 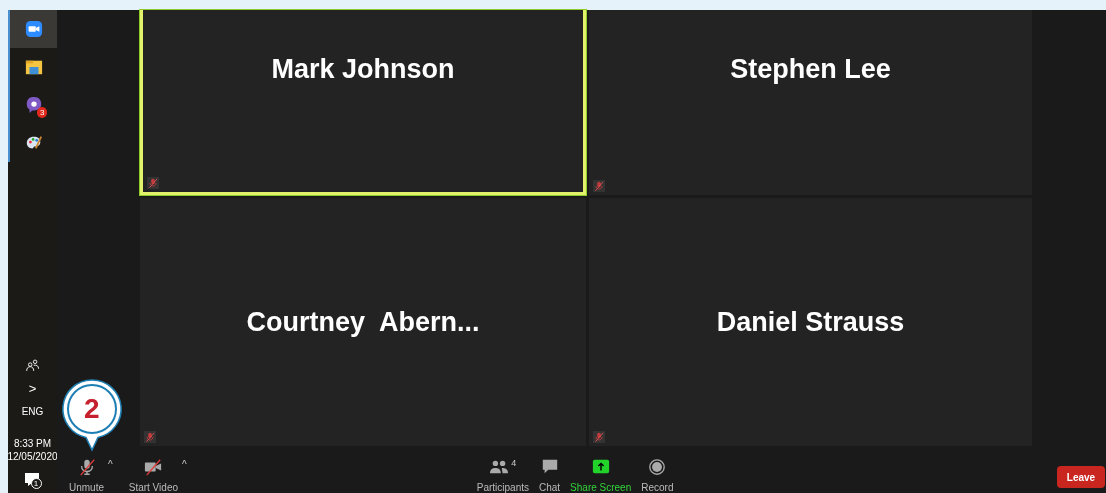 What do you see at coordinates (36, 483) in the screenshot?
I see `notification-count: 1` at bounding box center [36, 483].